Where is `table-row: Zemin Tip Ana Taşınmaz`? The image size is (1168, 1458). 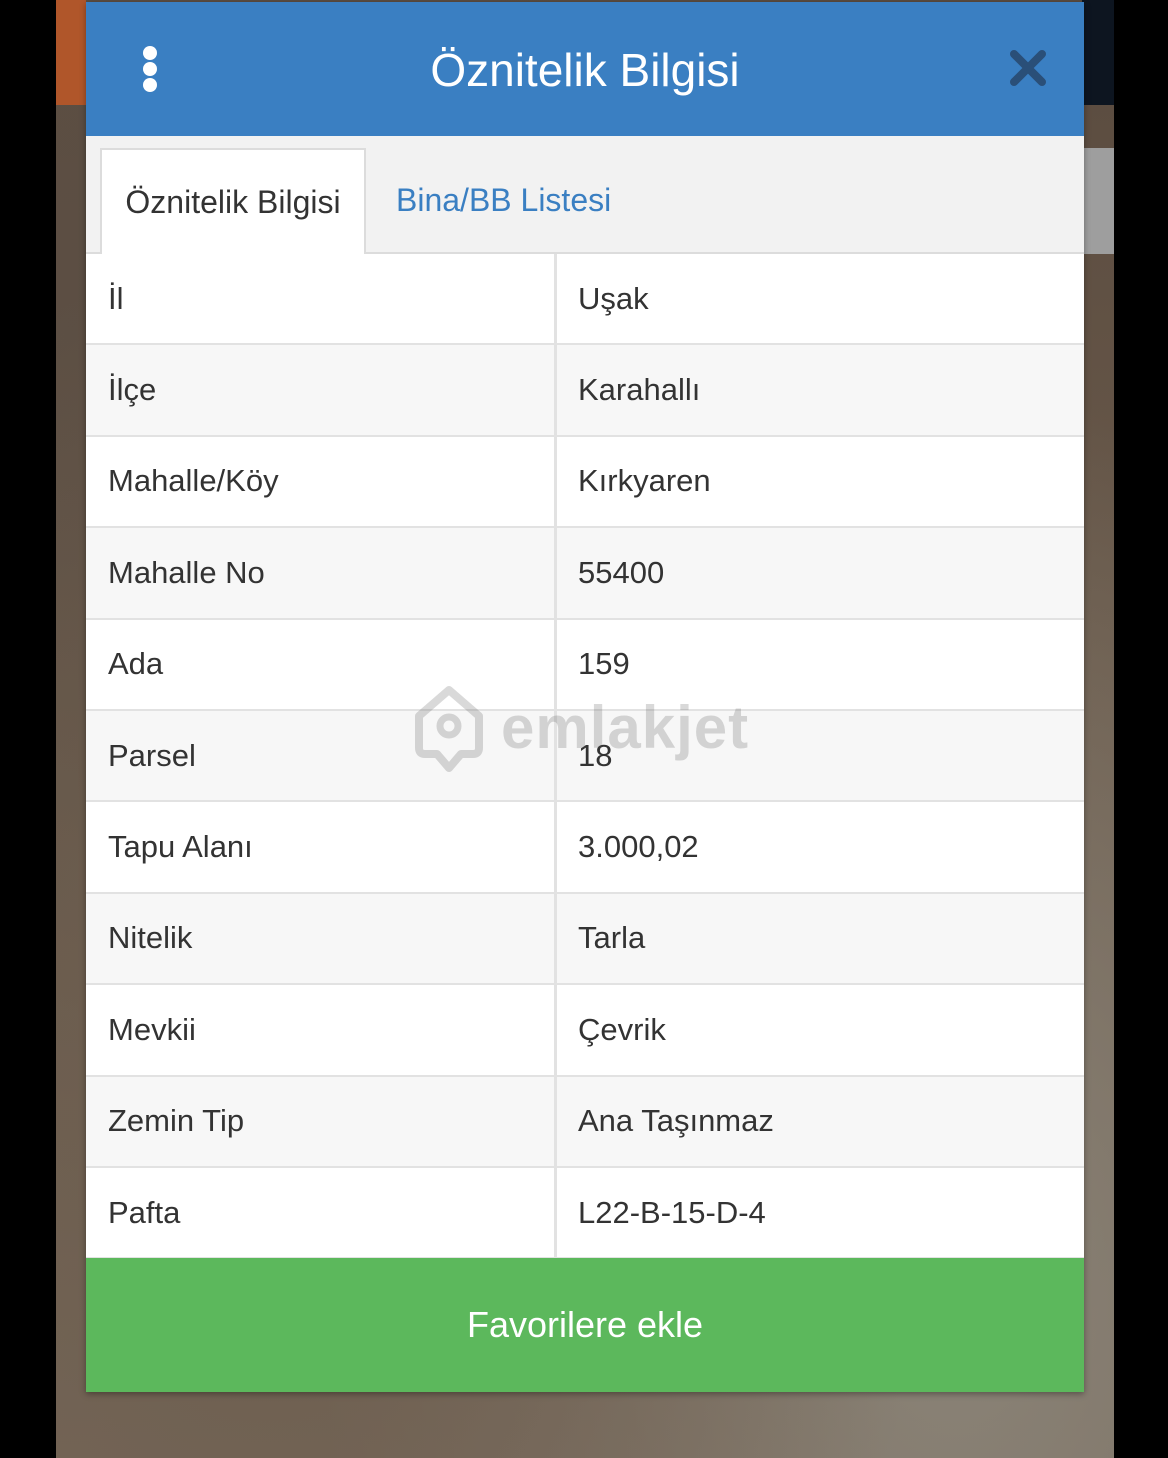
table-row: Zemin Tip Ana Taşınmaz is located at coordinates (585, 1122).